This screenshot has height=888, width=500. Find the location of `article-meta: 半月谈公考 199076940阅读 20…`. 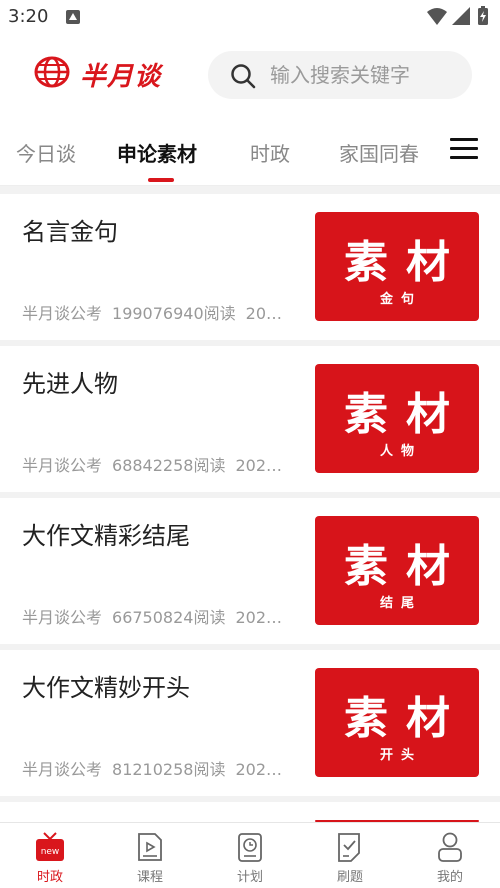

article-meta: 半月谈公考 199076940阅读 20… is located at coordinates (161, 312).